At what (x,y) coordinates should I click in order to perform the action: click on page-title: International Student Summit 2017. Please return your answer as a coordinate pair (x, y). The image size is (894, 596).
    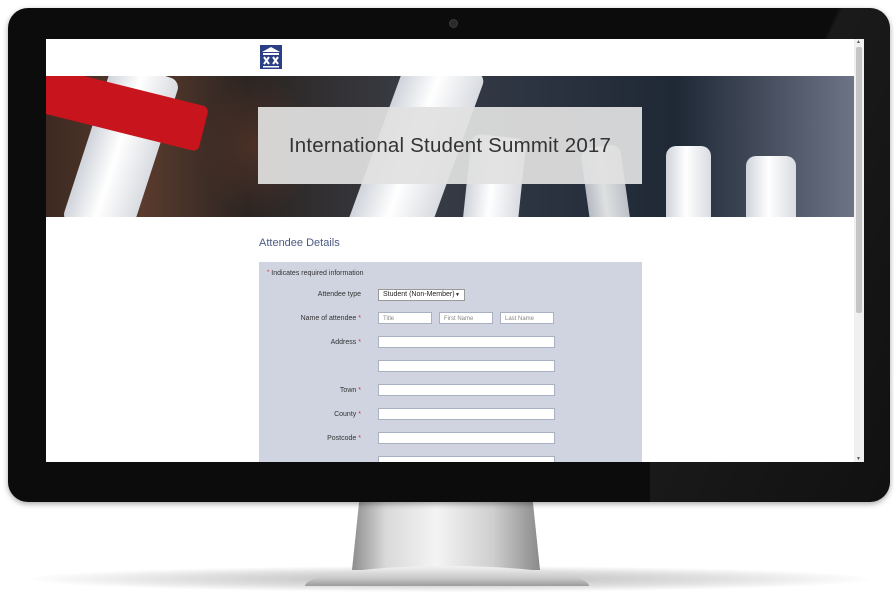
    Looking at the image, I should click on (450, 145).